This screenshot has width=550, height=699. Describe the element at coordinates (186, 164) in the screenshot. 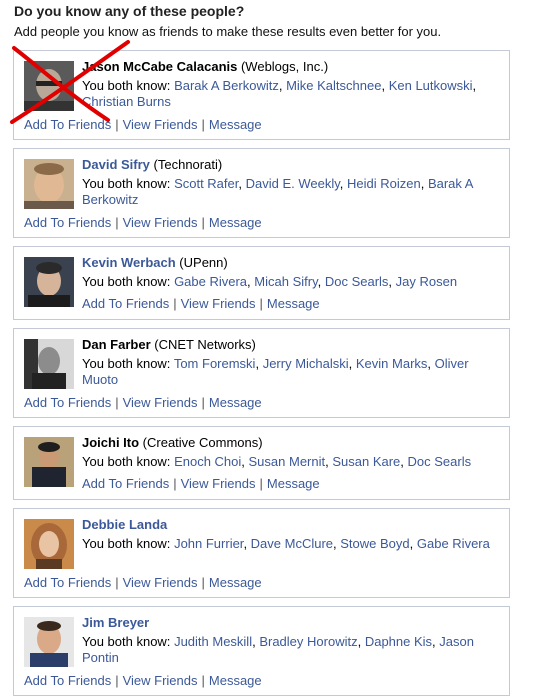

I see `person-org: (Technorati)` at that location.